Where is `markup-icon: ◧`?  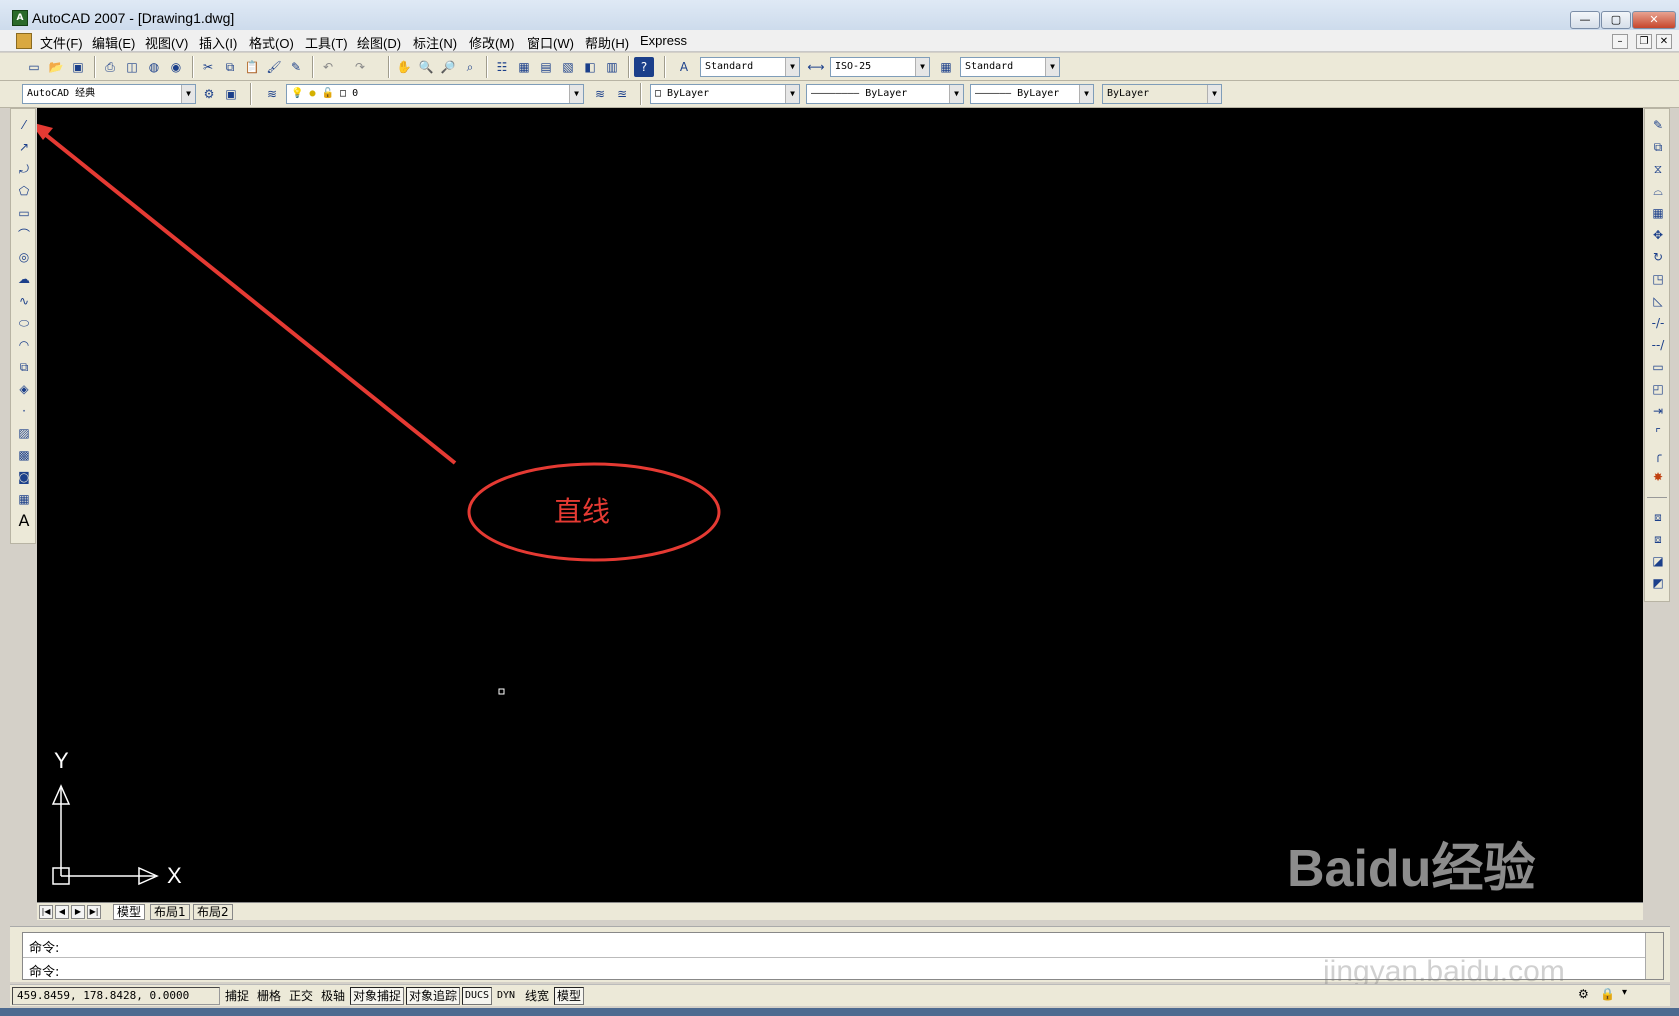
markup-icon: ◧ is located at coordinates (590, 67).